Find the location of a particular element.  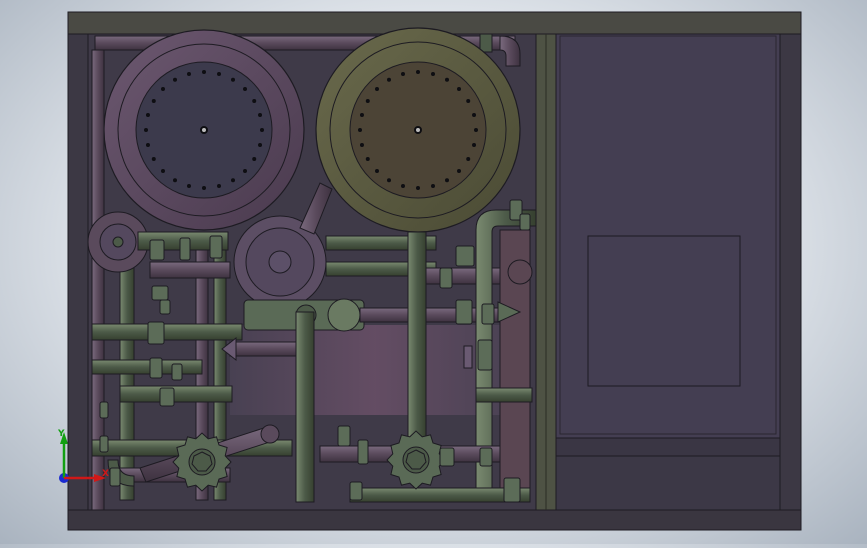

x-axis-label: X is located at coordinates (105, 474).